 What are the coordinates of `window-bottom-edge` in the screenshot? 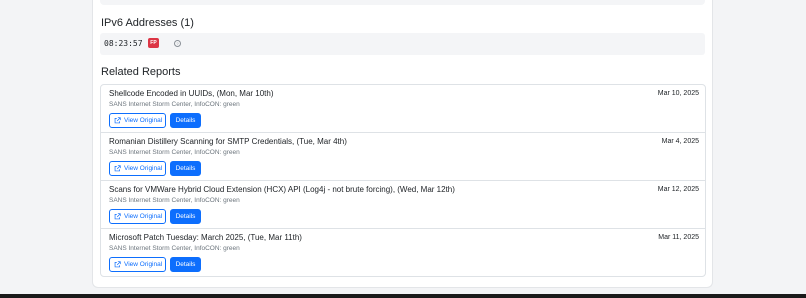 It's located at (403, 296).